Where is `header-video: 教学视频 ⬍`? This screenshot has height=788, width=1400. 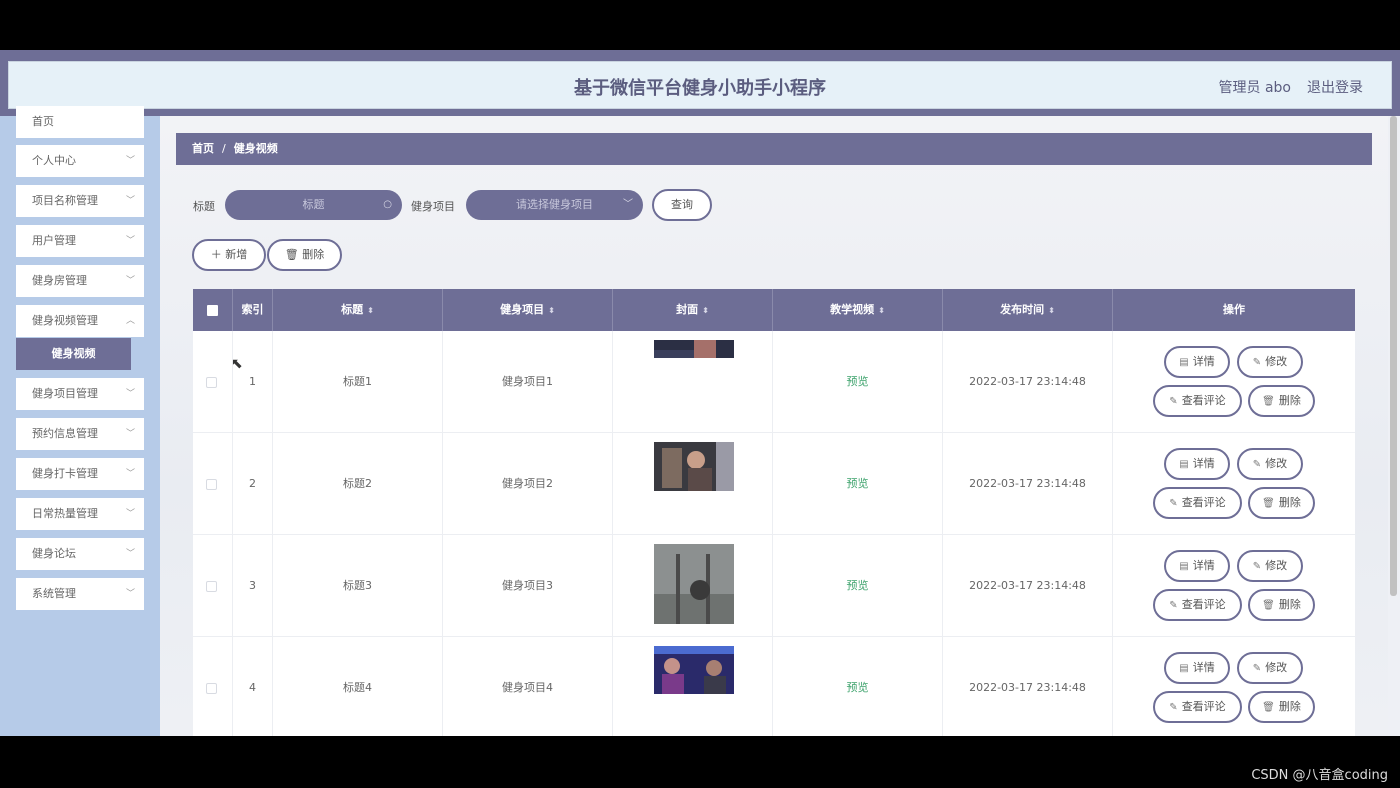
header-video: 教学视频 ⬍ is located at coordinates (858, 310).